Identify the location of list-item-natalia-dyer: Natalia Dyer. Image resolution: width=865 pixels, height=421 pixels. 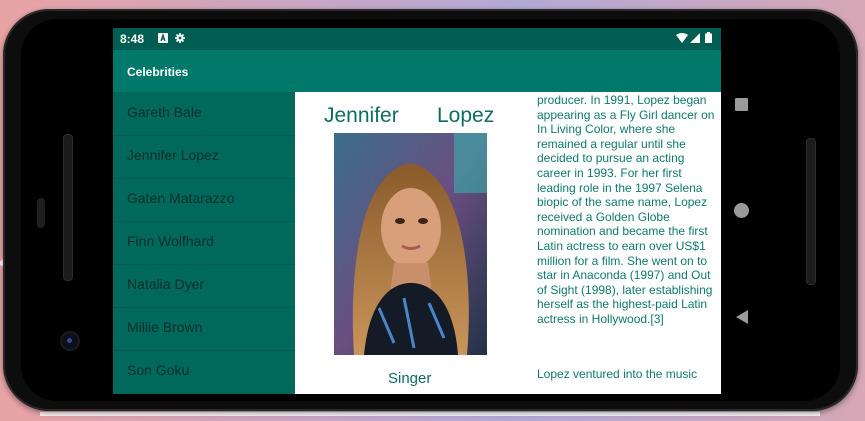
(204, 286).